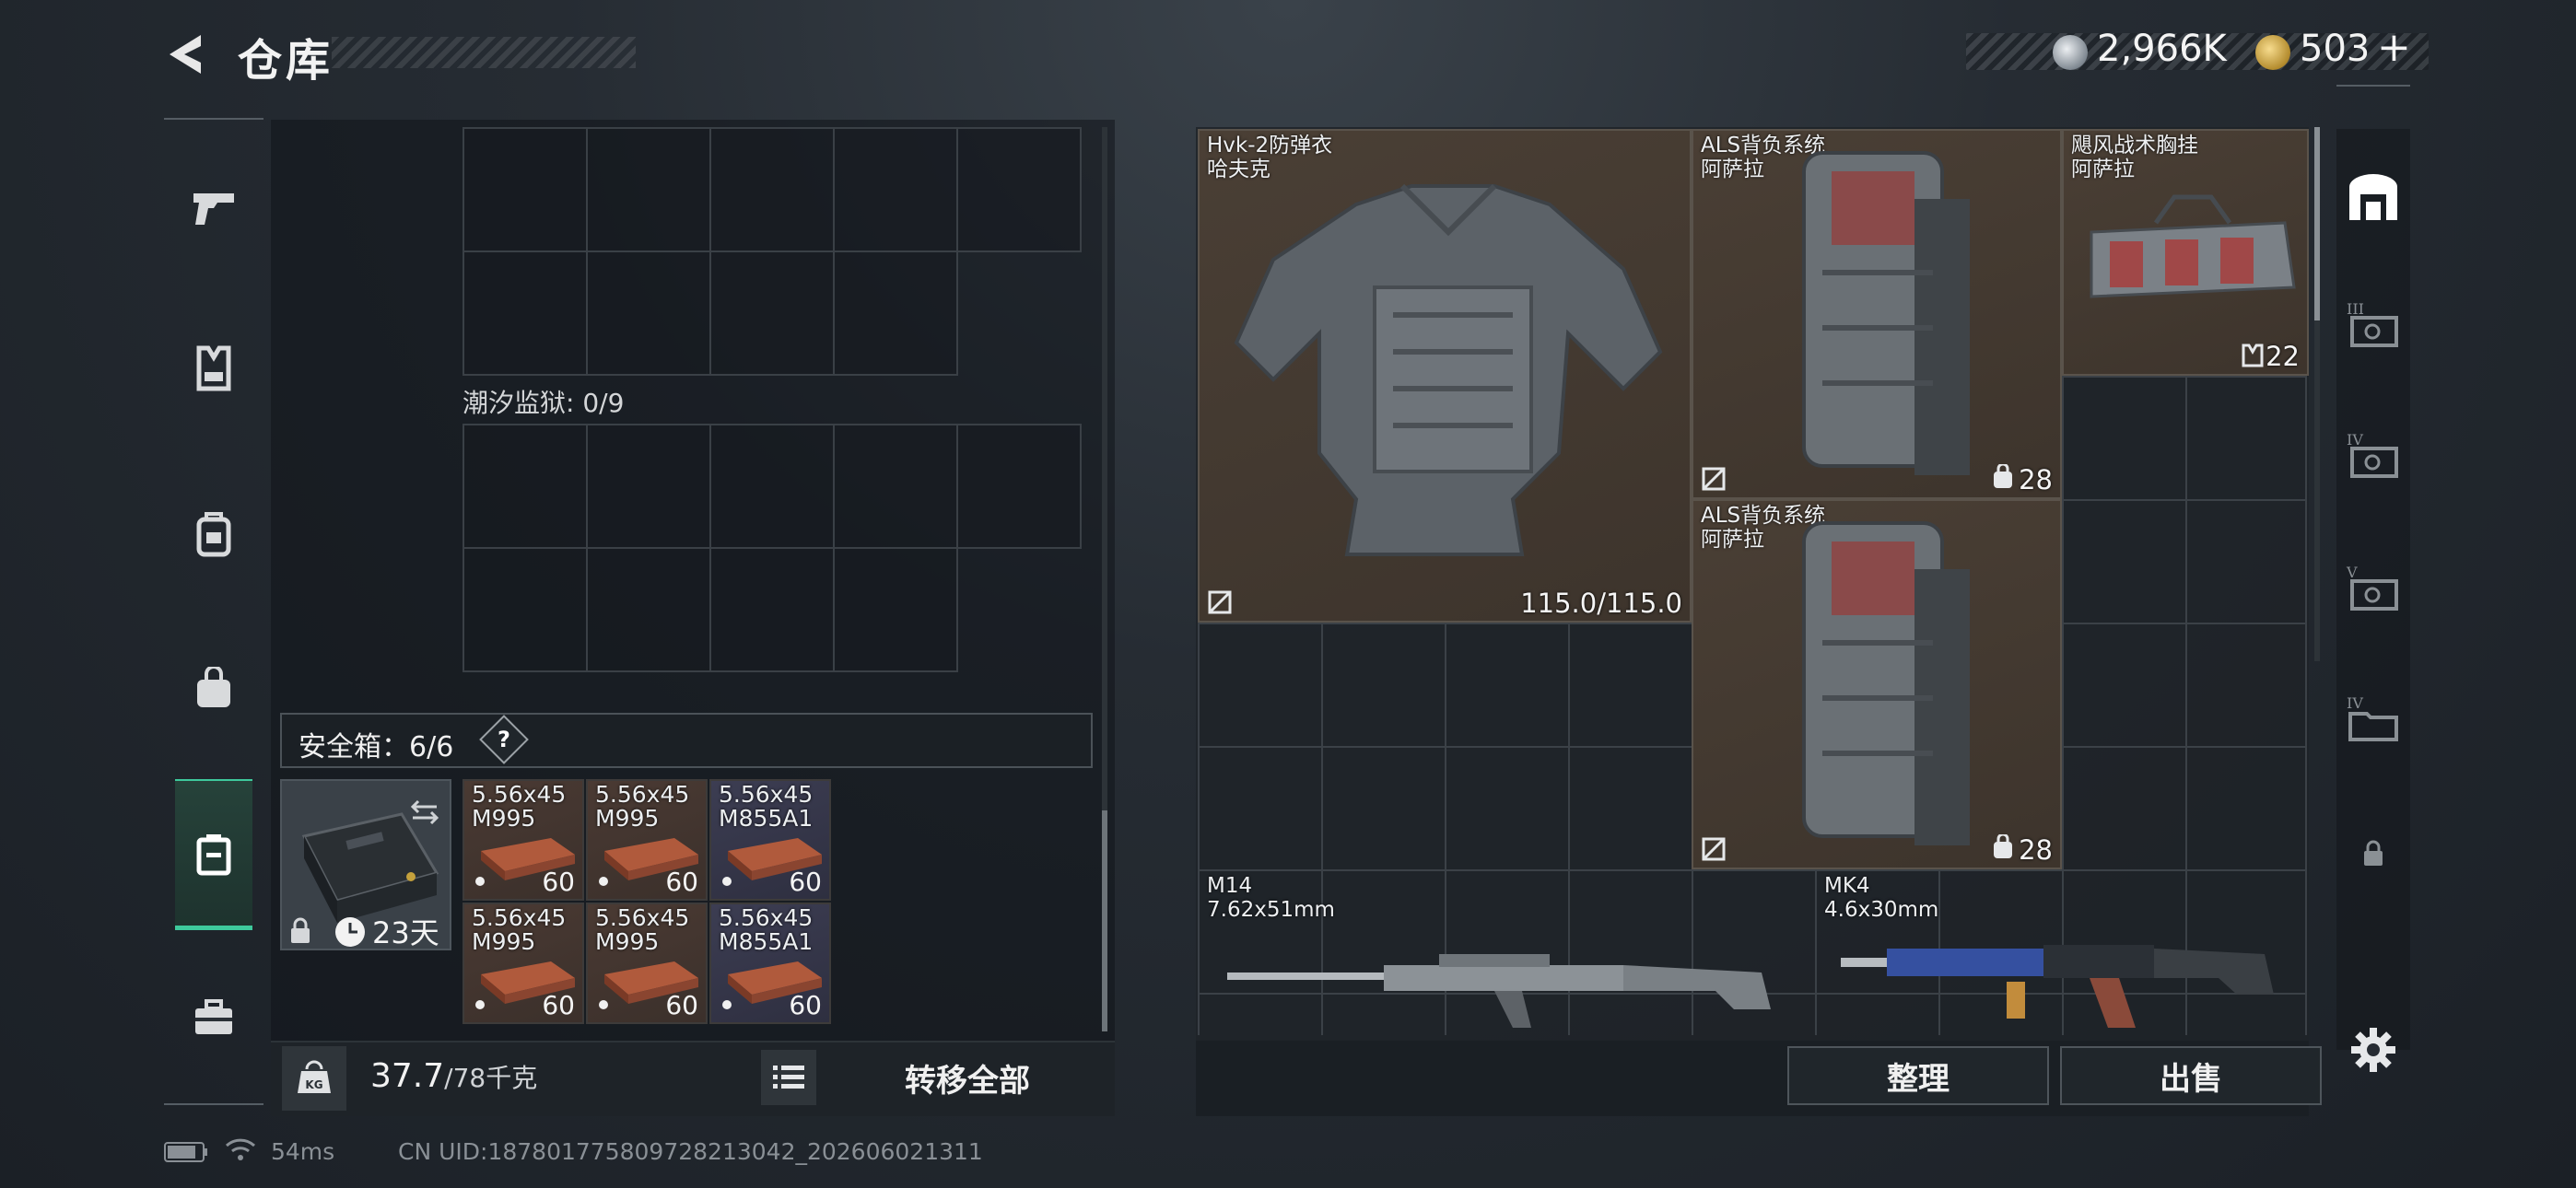 This screenshot has height=1188, width=2576. What do you see at coordinates (213, 208) in the screenshot?
I see `sidebar-item-weapons` at bounding box center [213, 208].